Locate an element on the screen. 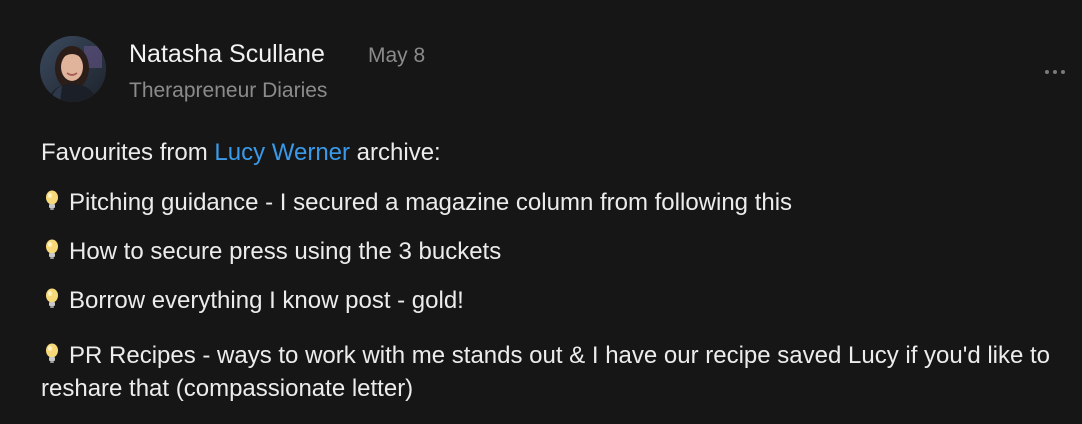 The width and height of the screenshot is (1082, 424). post-date: May 8 is located at coordinates (397, 55).